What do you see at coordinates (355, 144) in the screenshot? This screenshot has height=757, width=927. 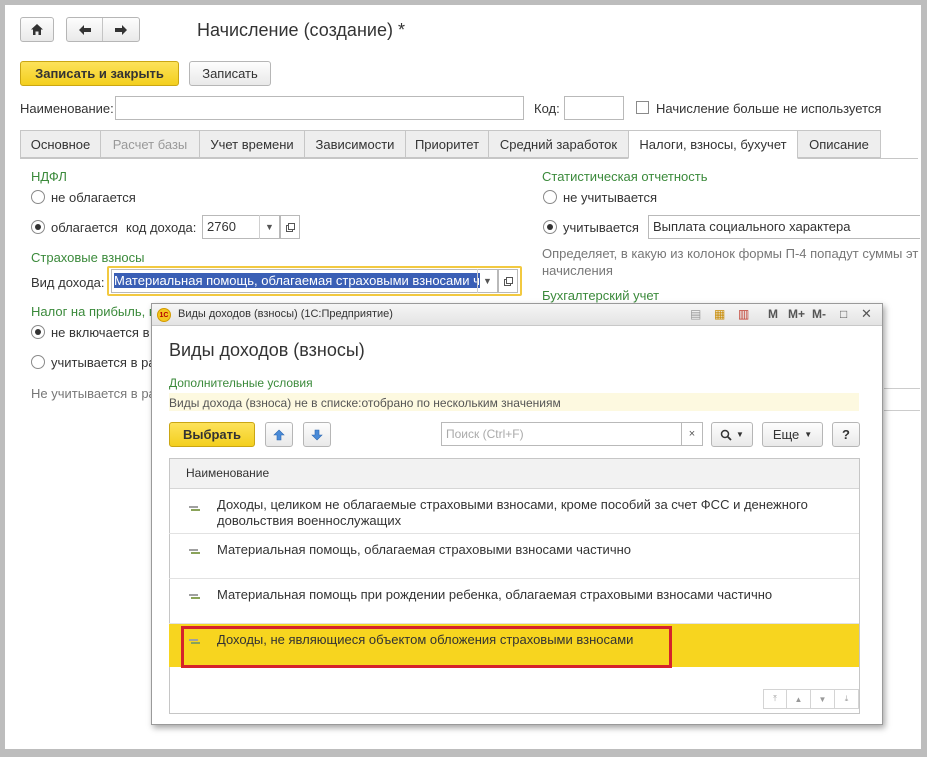 I see `tab-dependencies: Зависимости` at bounding box center [355, 144].